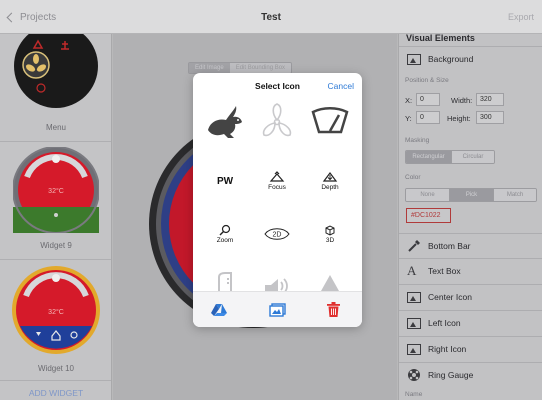 This screenshot has width=542, height=400. I want to click on 3d-label: 3D, so click(330, 240).